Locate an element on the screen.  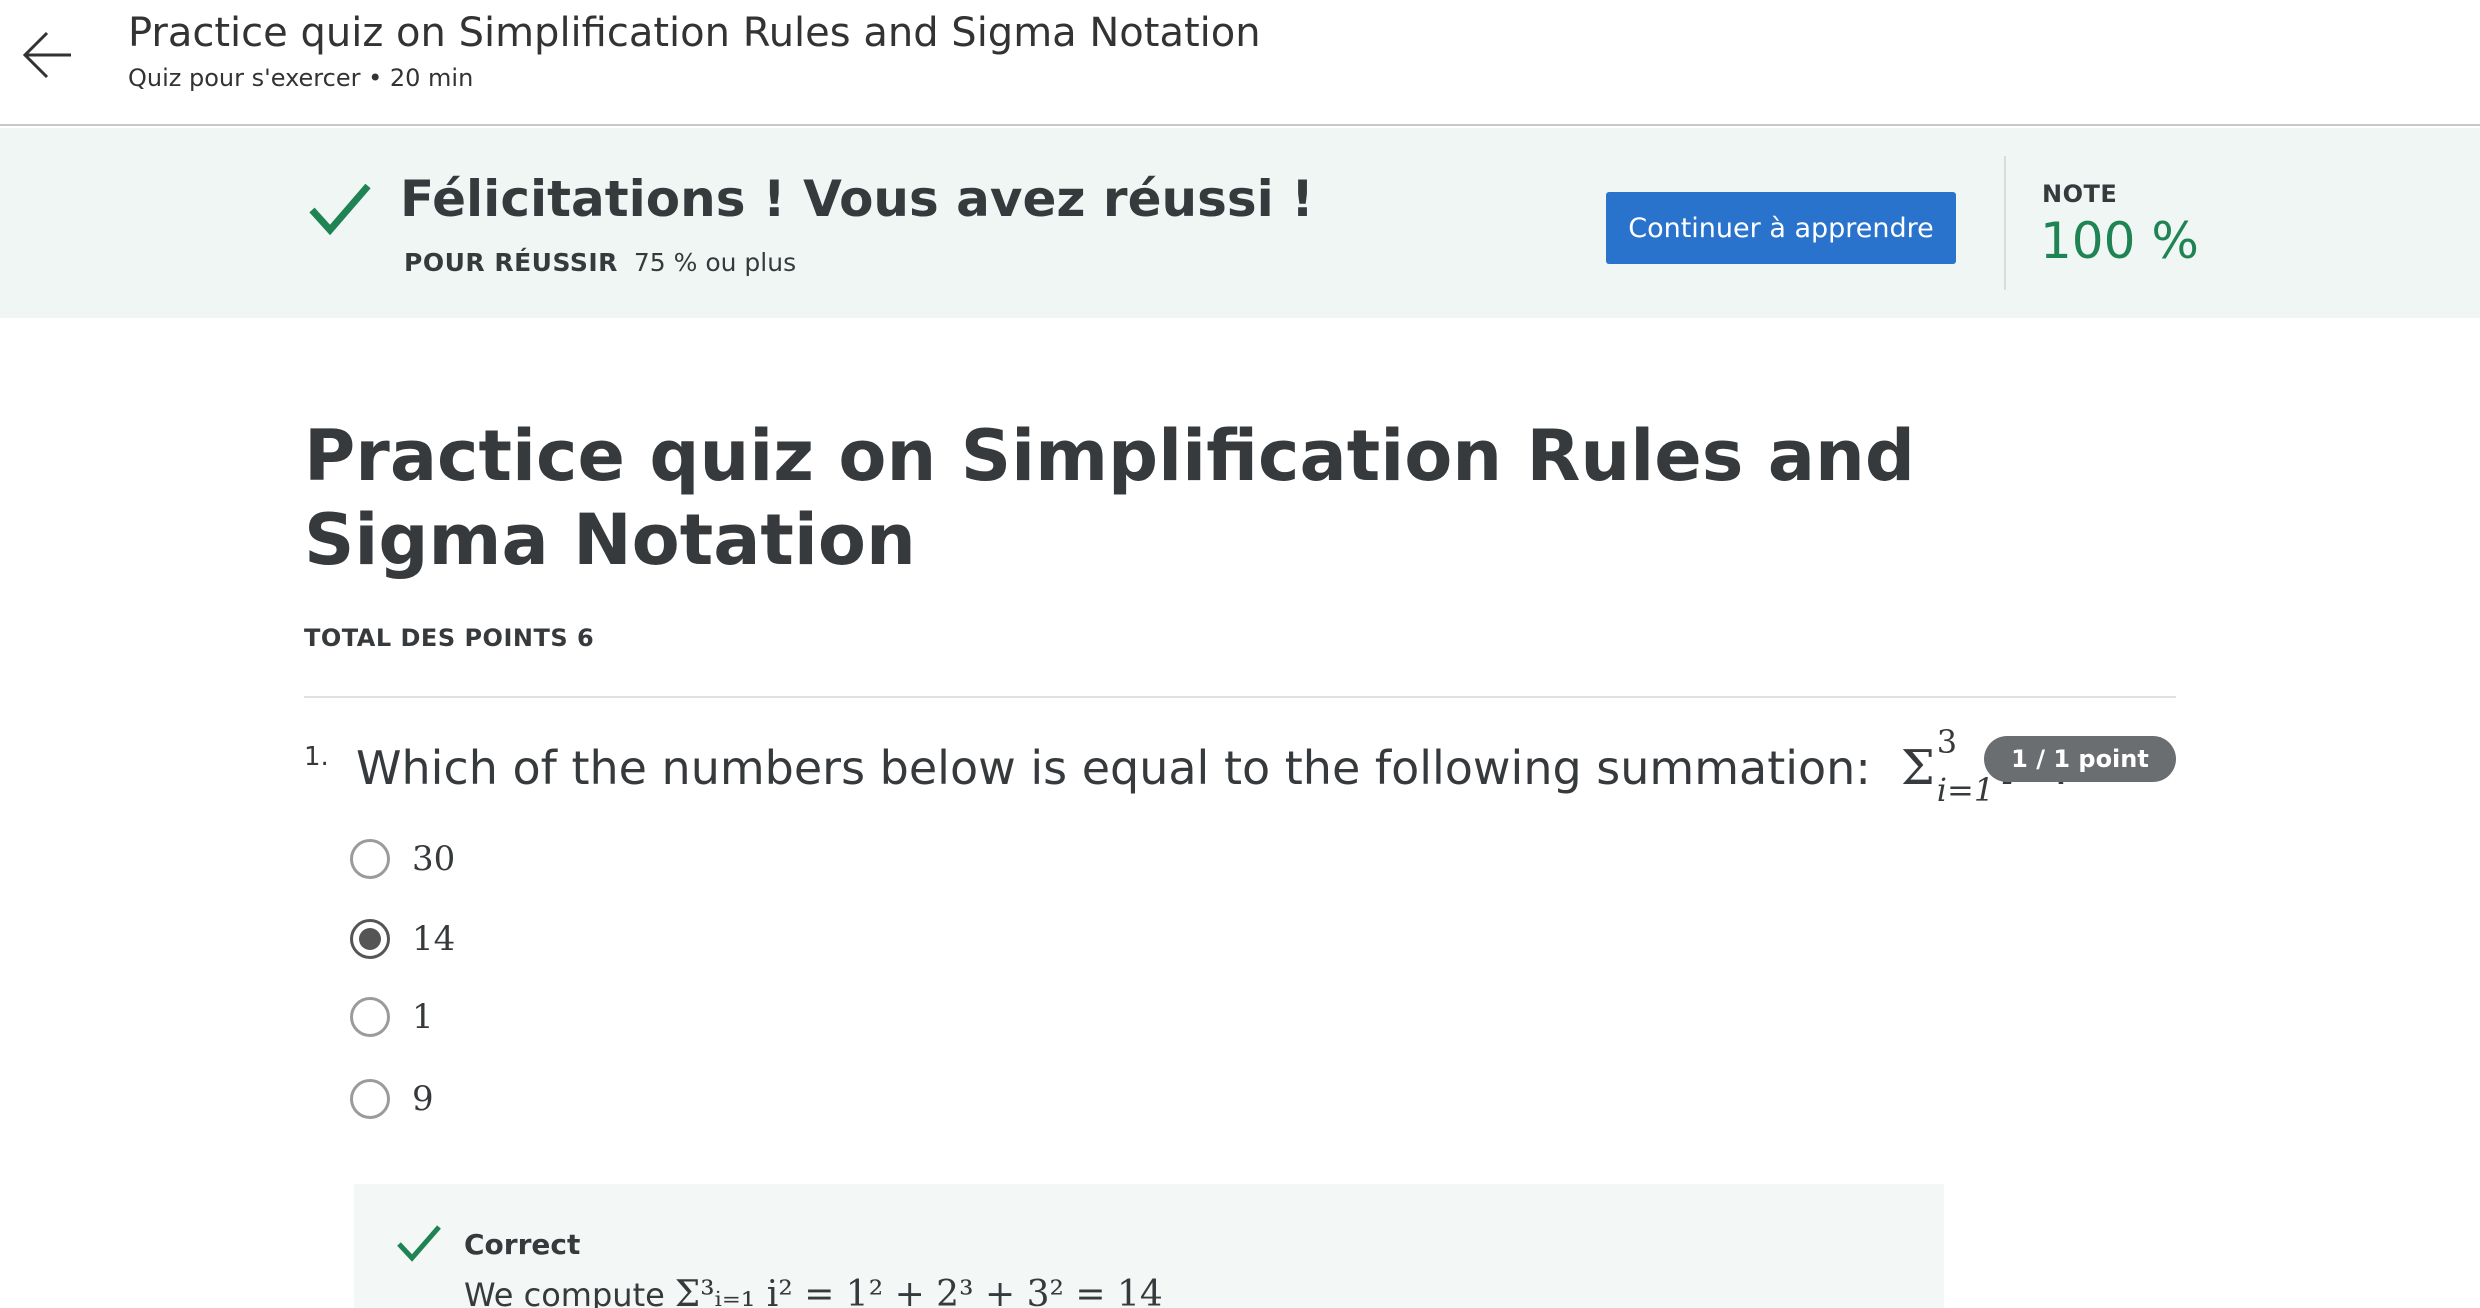
option-label: 14 is located at coordinates (434, 939).